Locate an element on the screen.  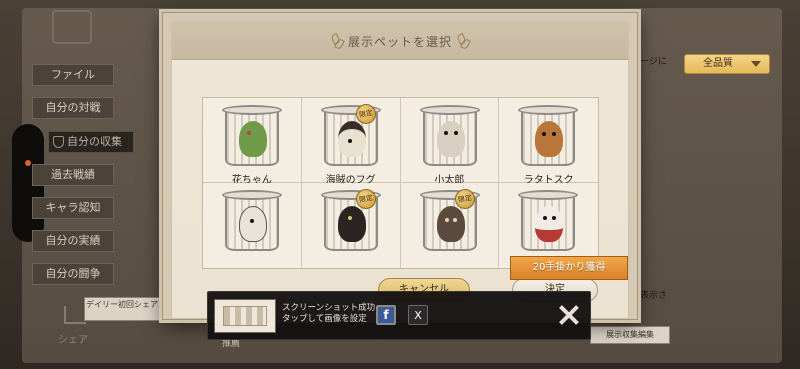
pet-slot-rabbit is located at coordinates (252, 225).